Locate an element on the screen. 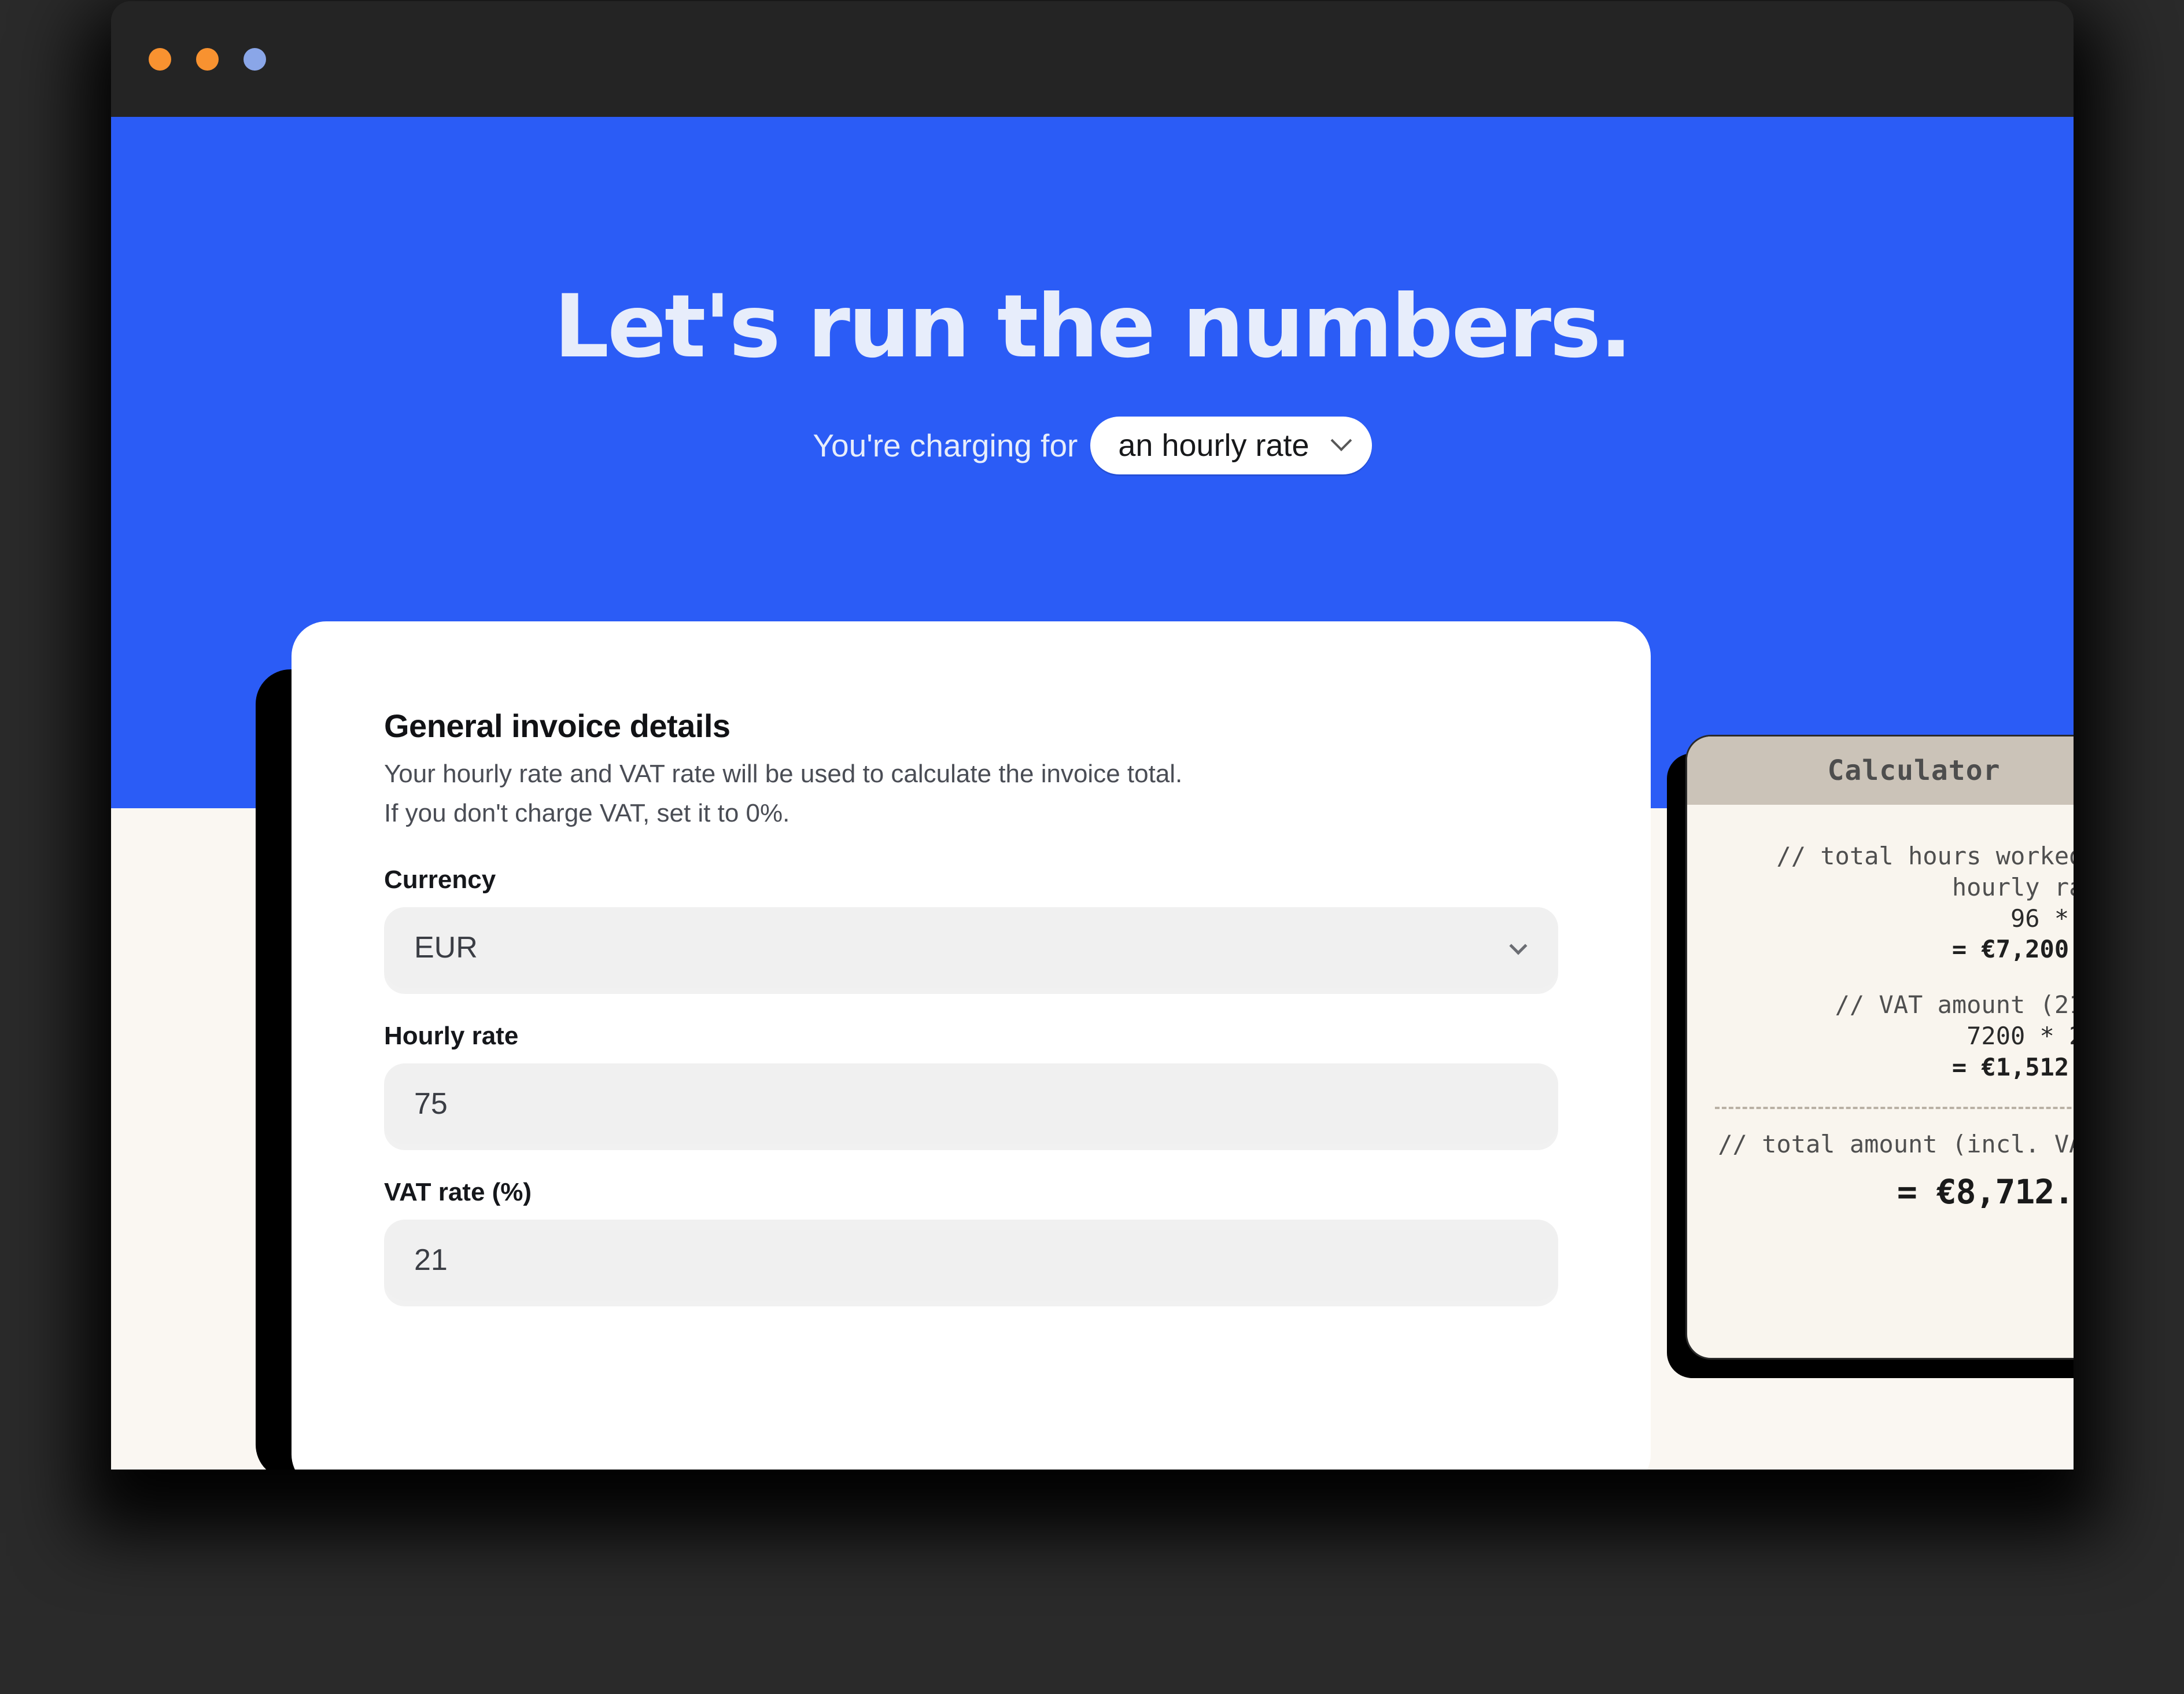  calculator-divider is located at coordinates (1894, 1108).